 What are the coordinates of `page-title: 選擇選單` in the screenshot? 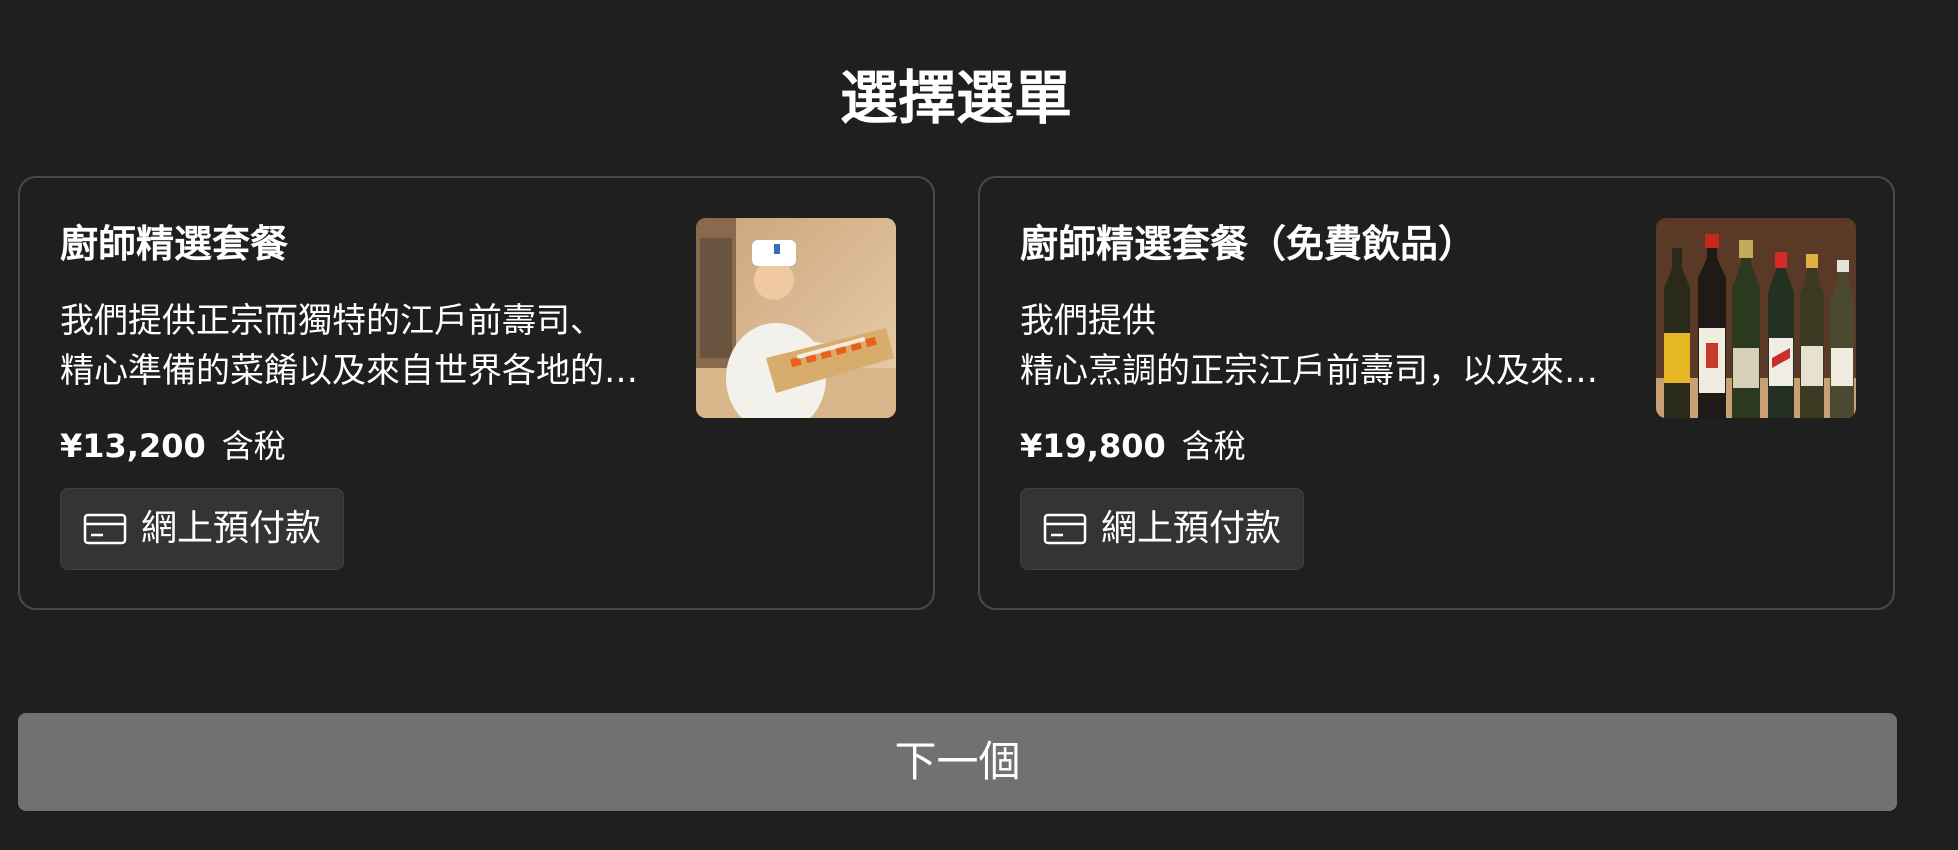 It's located at (955, 98).